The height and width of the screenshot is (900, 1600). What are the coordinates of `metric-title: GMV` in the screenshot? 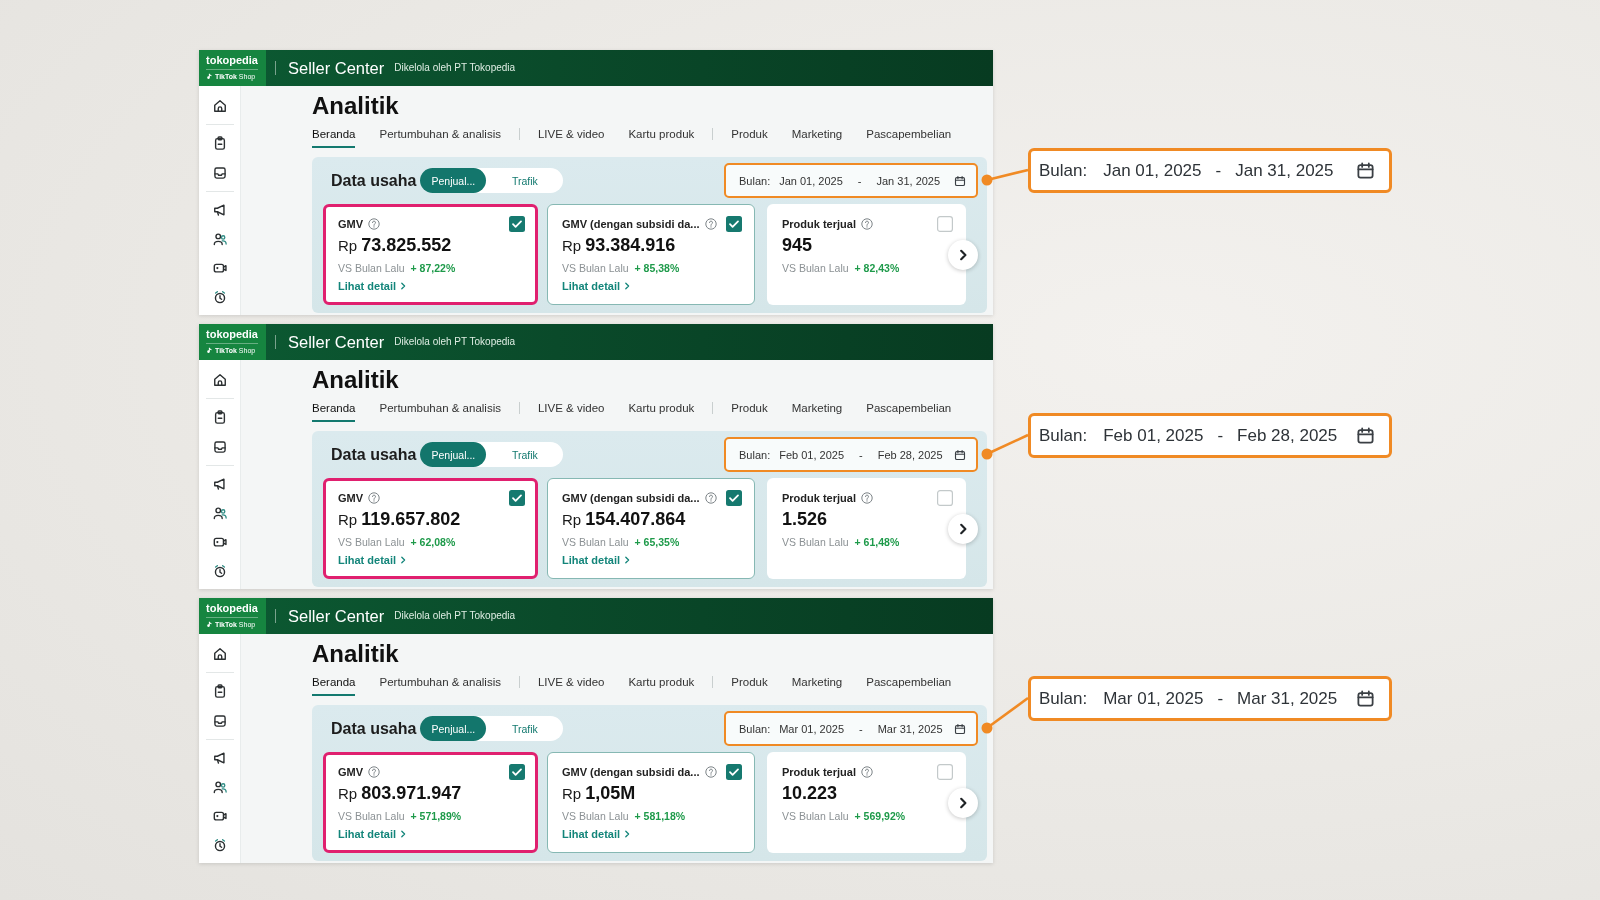 It's located at (351, 772).